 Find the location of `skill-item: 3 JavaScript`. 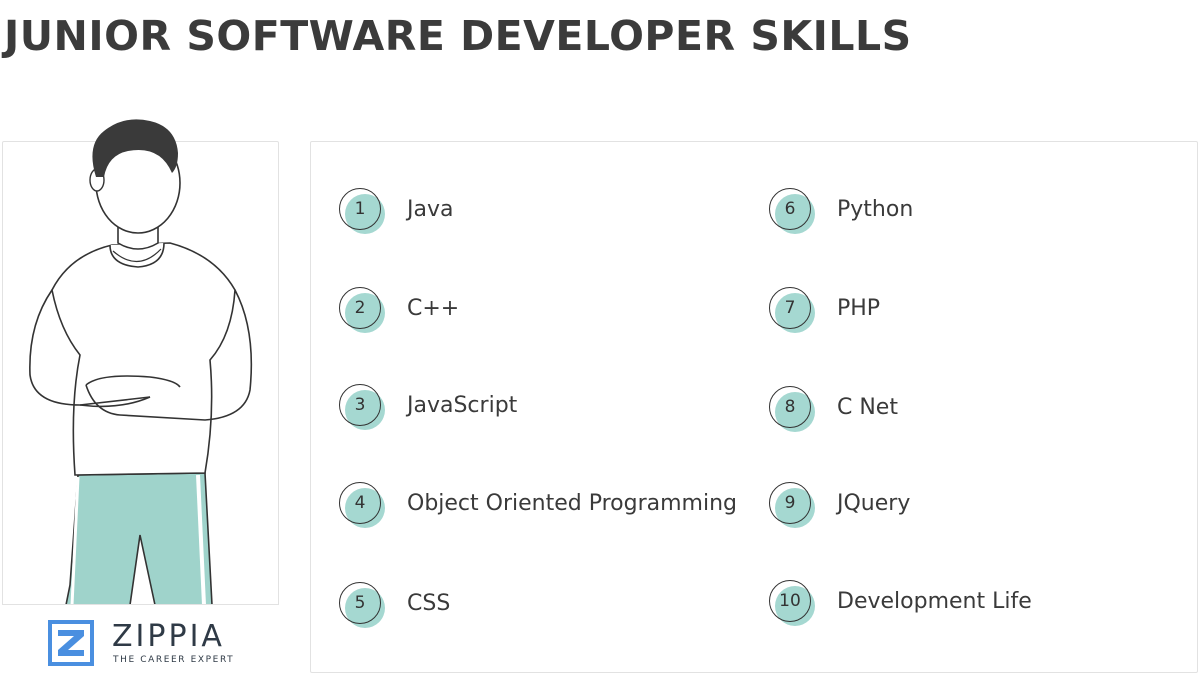

skill-item: 3 JavaScript is located at coordinates (549, 409).